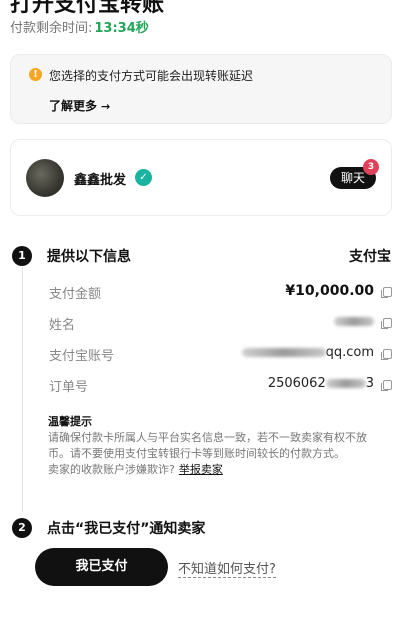 The image size is (408, 619). What do you see at coordinates (143, 177) in the screenshot?
I see `verified-icon: ✓` at bounding box center [143, 177].